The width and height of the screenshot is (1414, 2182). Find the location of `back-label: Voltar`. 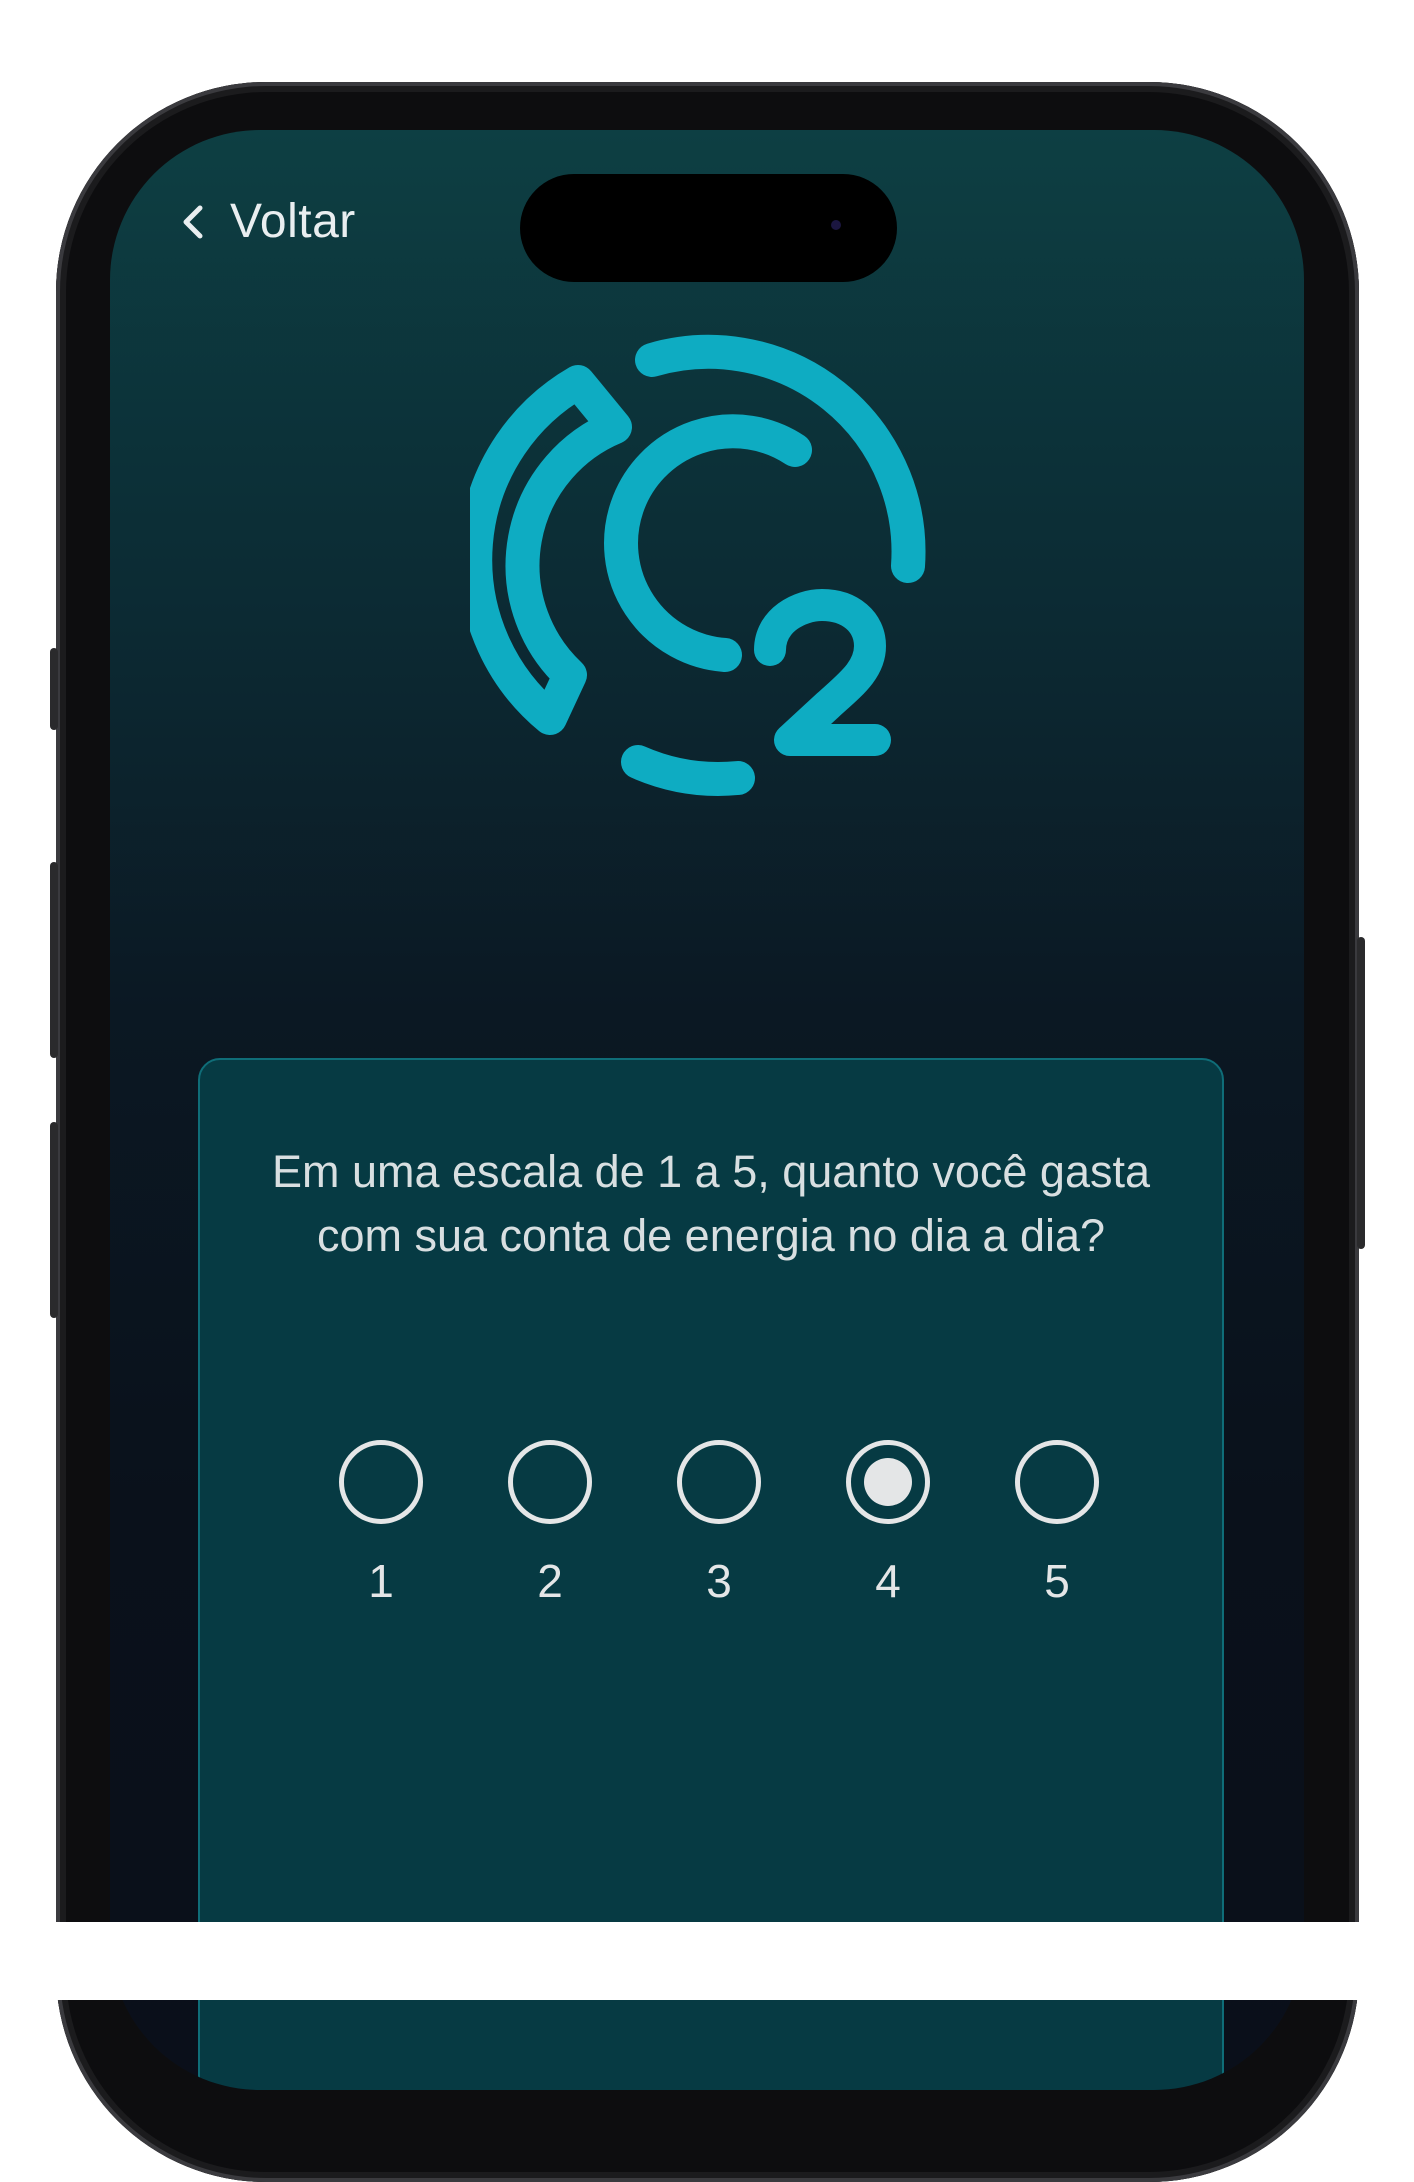

back-label: Voltar is located at coordinates (293, 221).